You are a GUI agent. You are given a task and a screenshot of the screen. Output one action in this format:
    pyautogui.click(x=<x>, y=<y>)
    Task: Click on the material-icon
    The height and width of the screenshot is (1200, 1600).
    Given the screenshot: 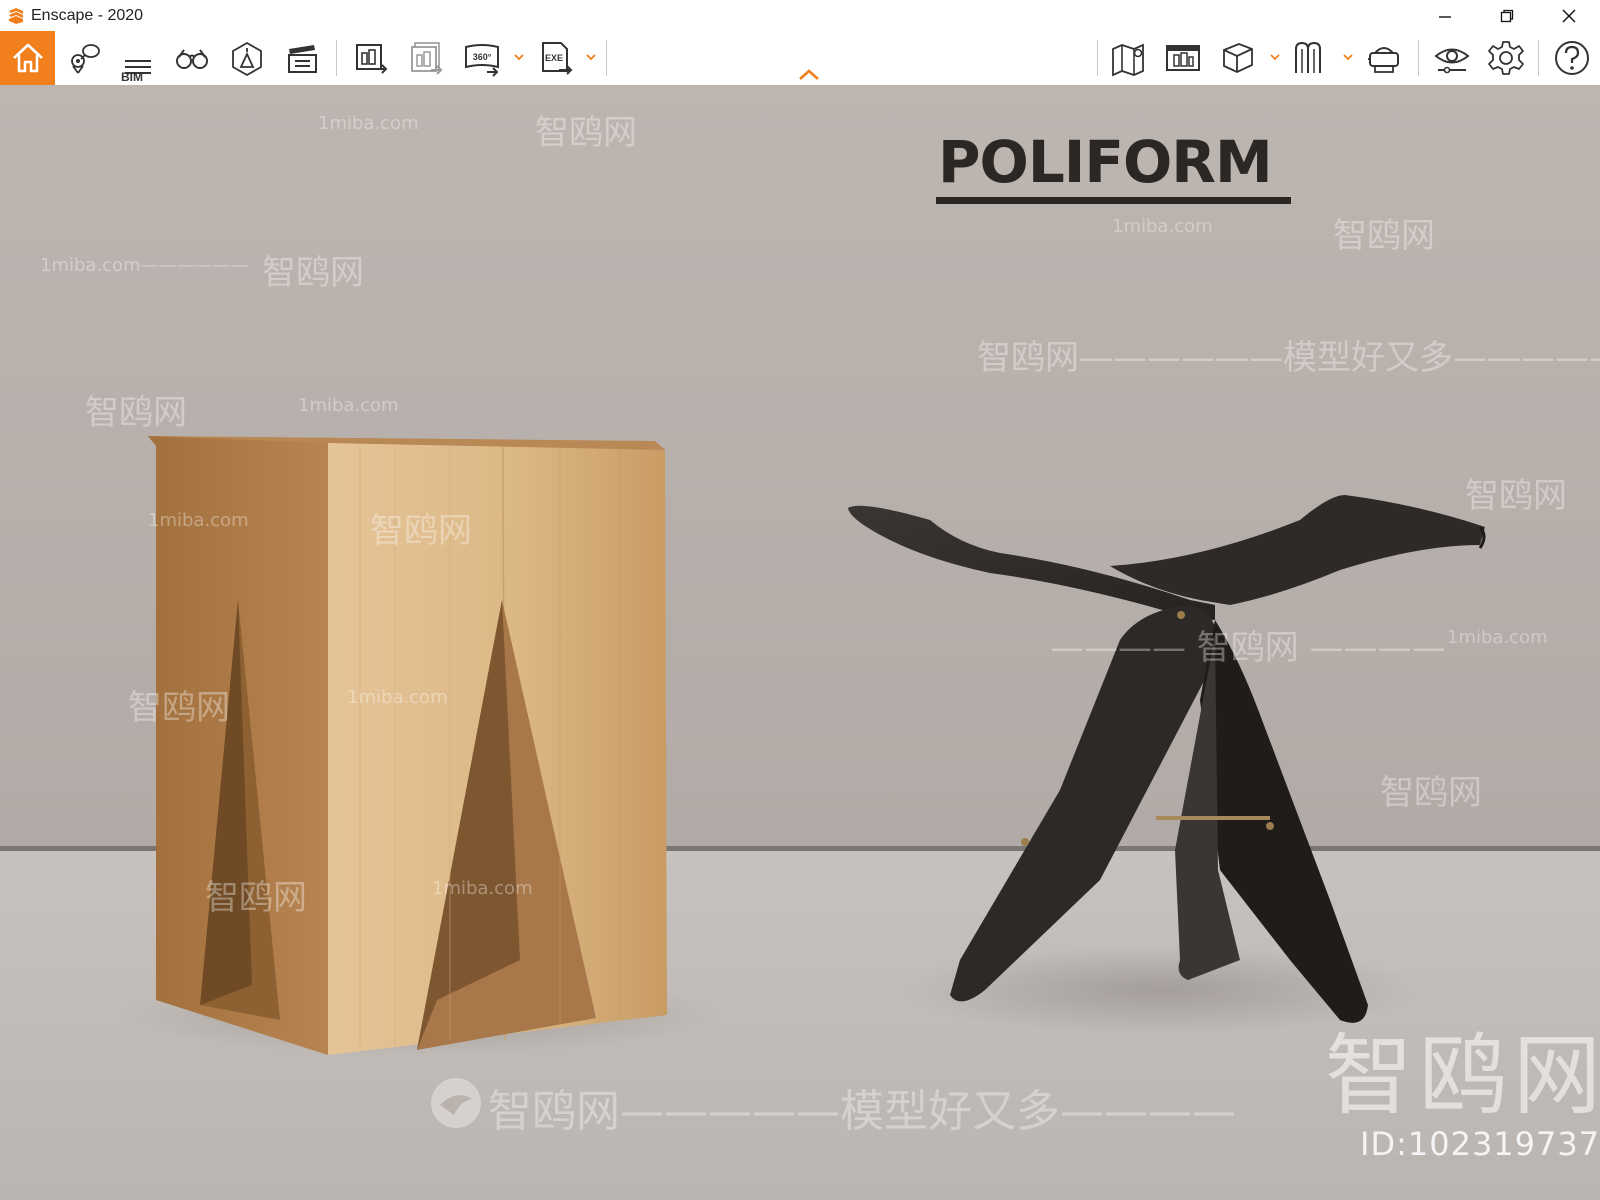 What is the action you would take?
    pyautogui.click(x=1308, y=57)
    